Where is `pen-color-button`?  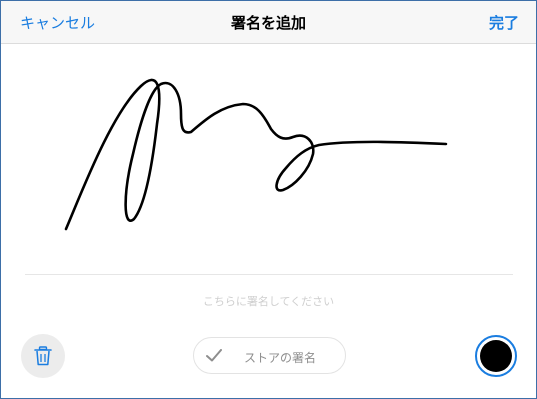
pen-color-button is located at coordinates (496, 356).